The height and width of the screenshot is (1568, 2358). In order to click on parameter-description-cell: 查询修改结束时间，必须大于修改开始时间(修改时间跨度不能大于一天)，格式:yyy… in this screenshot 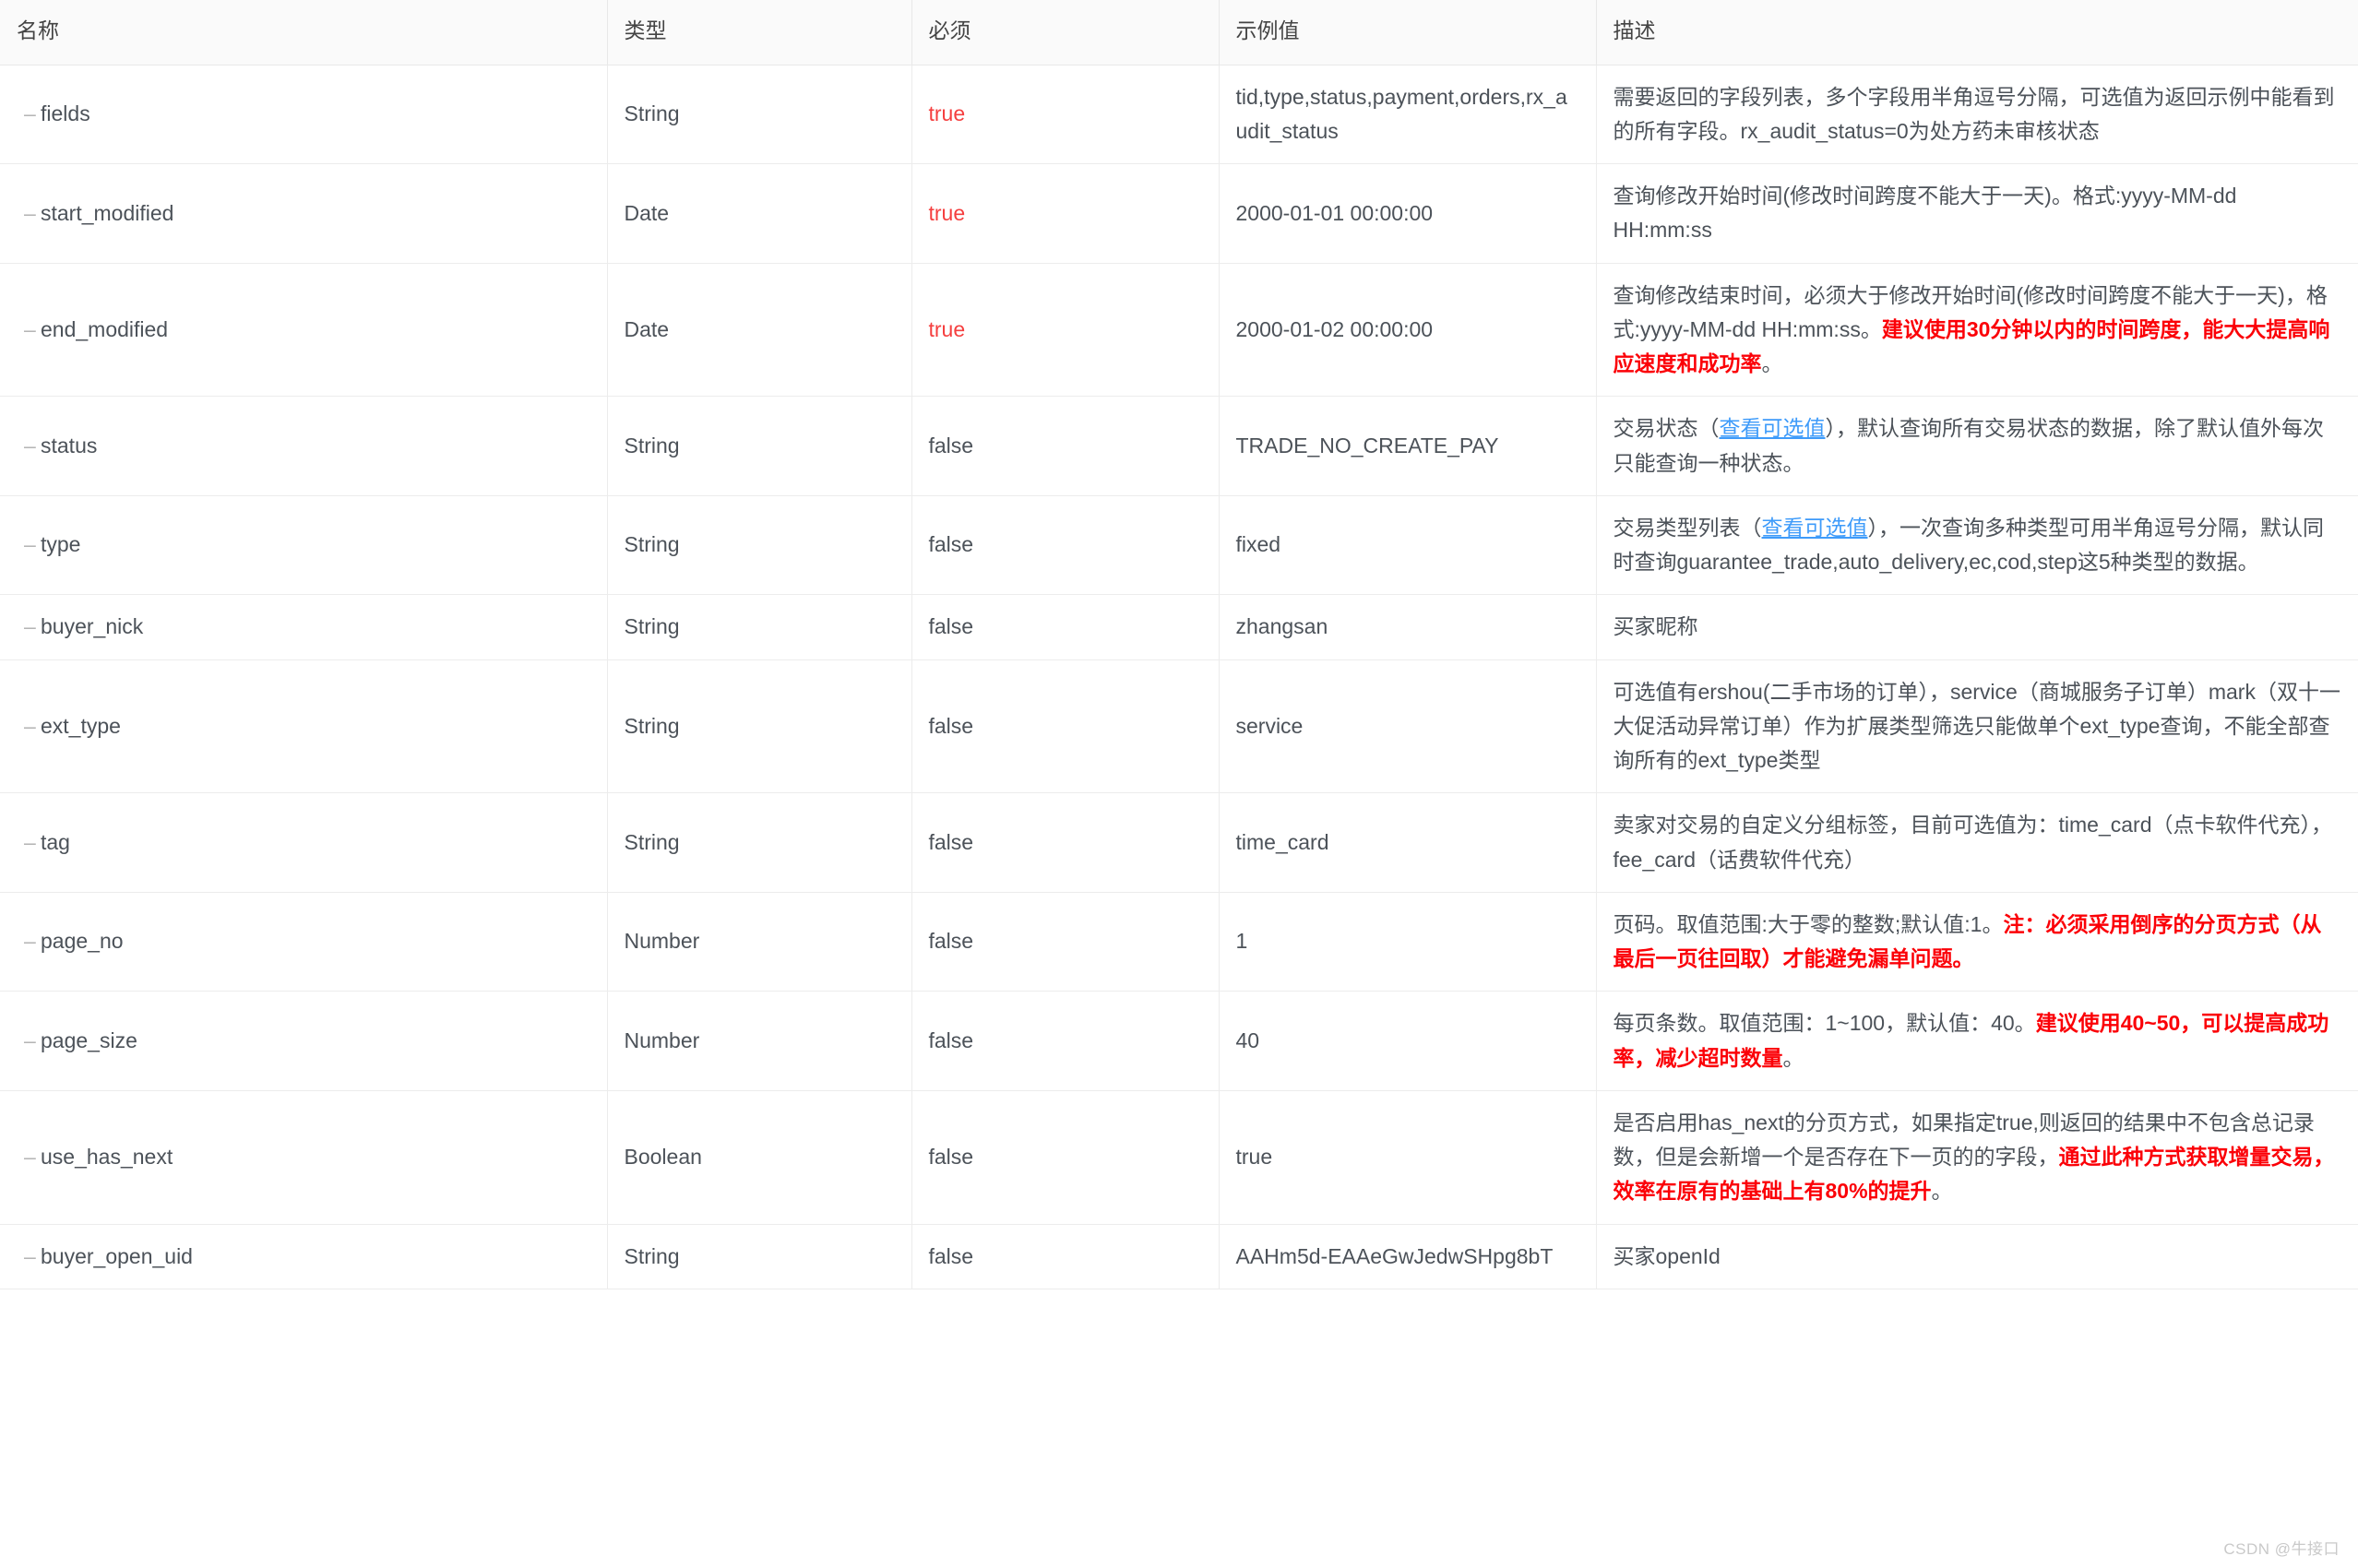, I will do `click(1977, 330)`.